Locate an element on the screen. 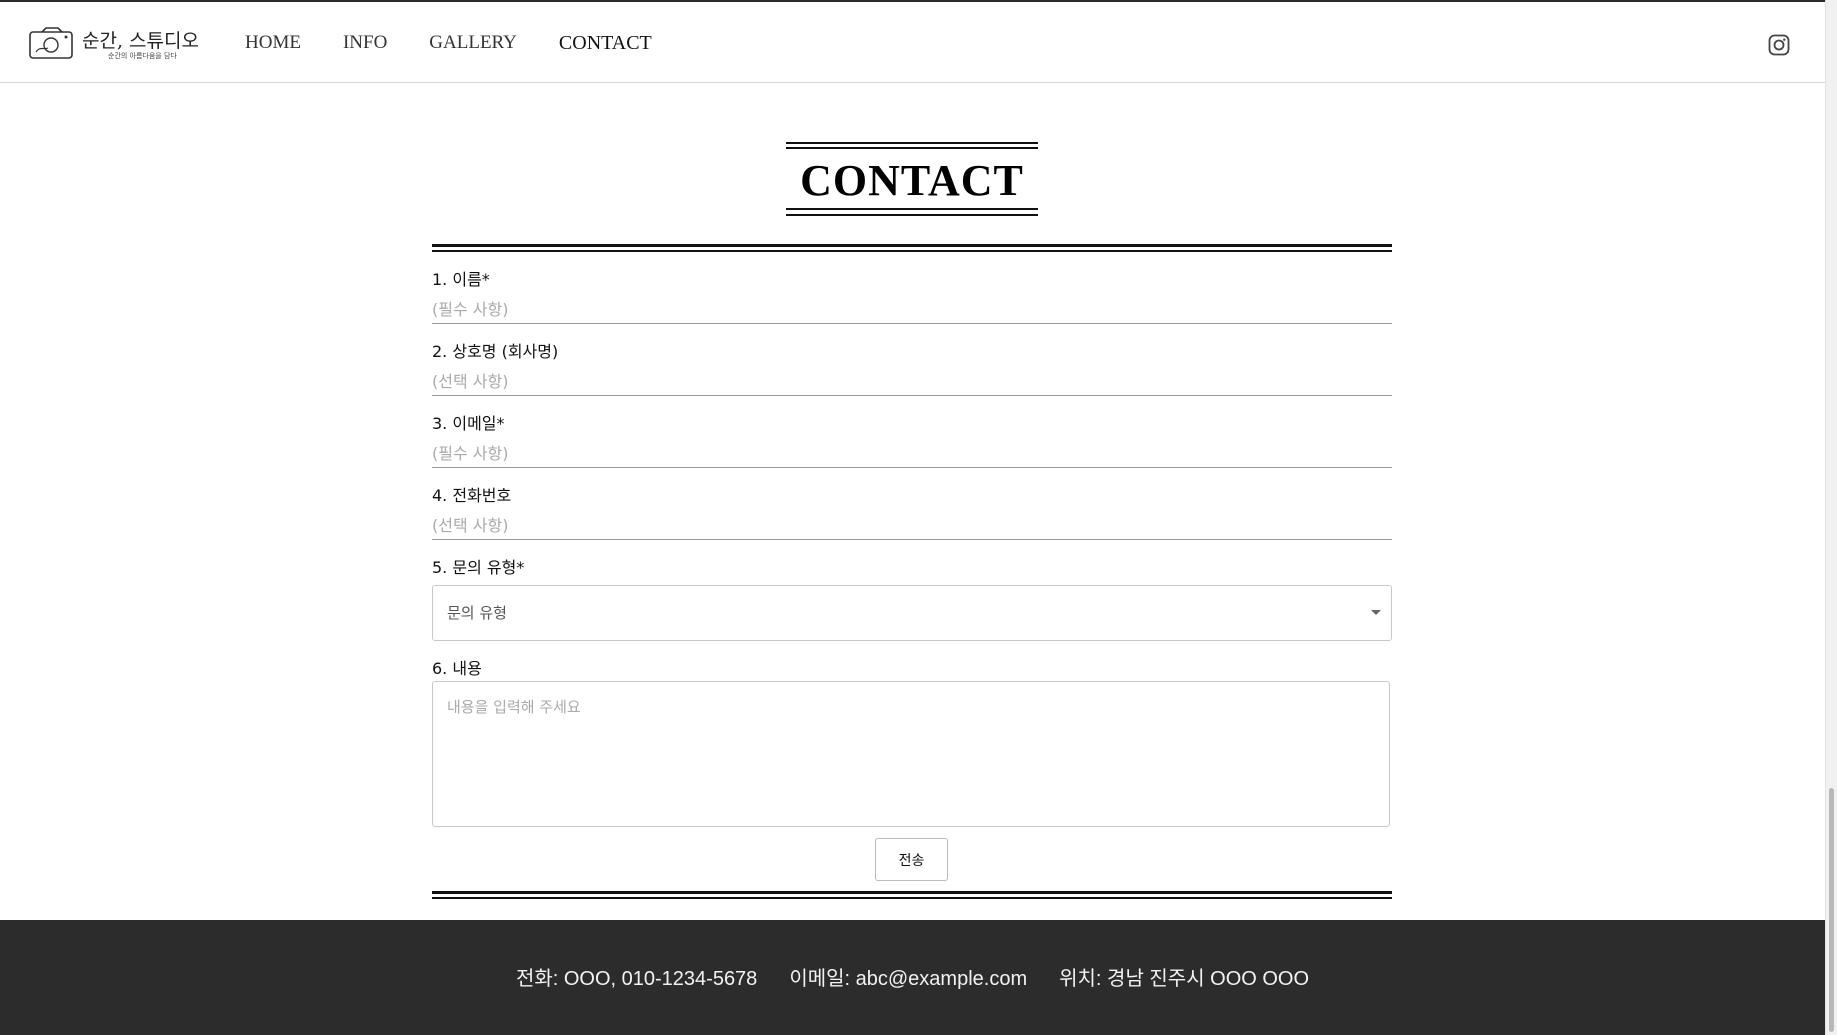 The image size is (1837, 1035). submit-button: 전송 is located at coordinates (911, 859).